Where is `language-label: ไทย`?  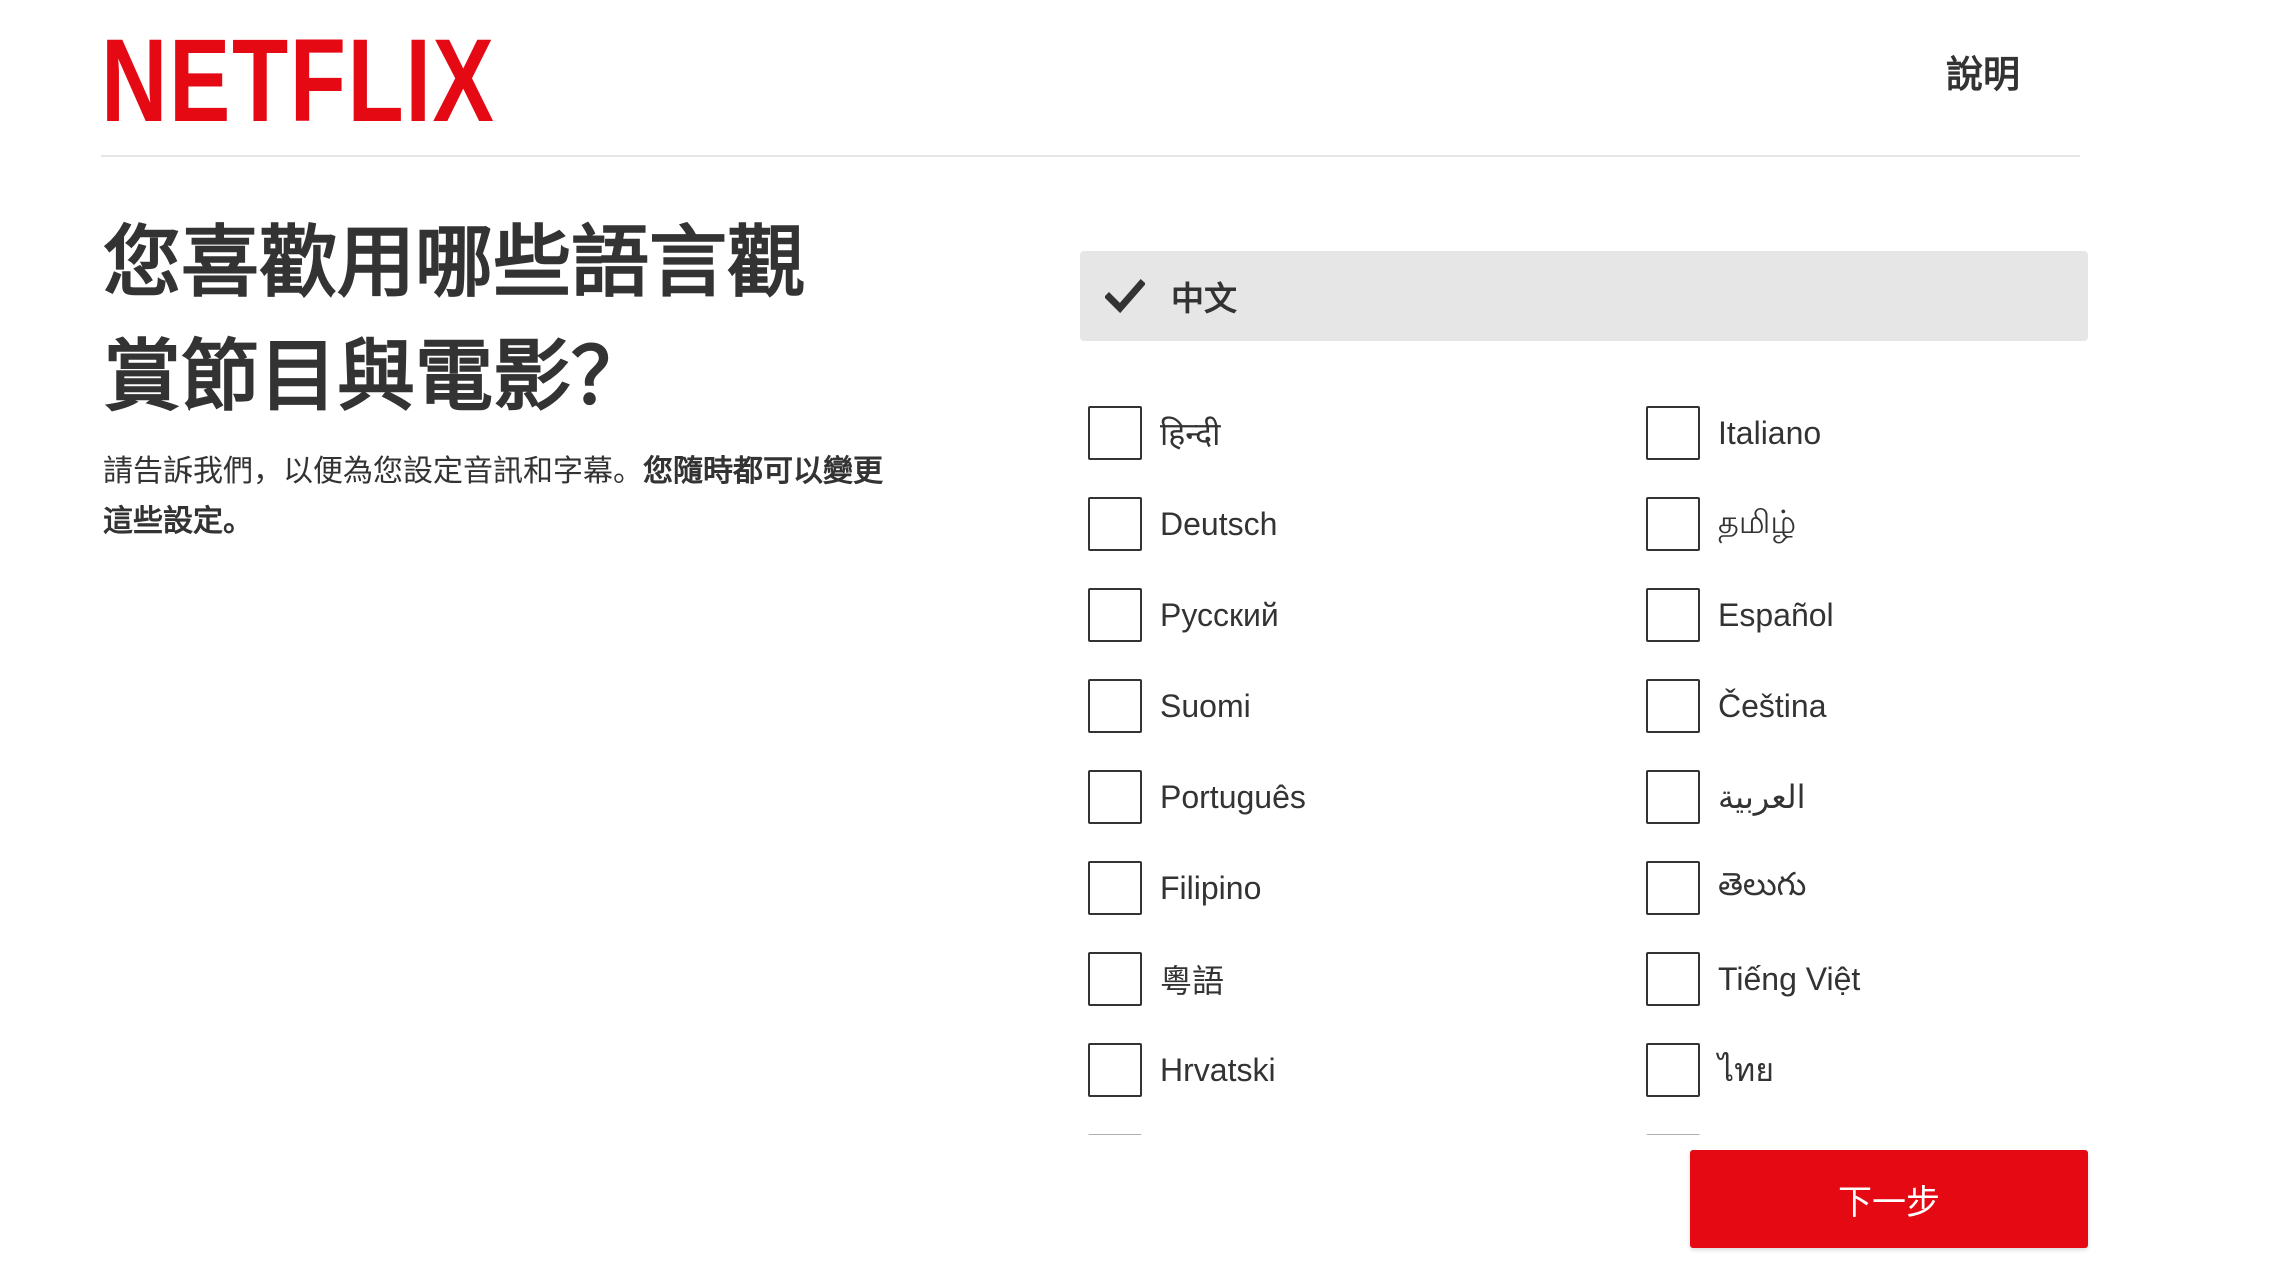
language-label: ไทย is located at coordinates (1746, 1069).